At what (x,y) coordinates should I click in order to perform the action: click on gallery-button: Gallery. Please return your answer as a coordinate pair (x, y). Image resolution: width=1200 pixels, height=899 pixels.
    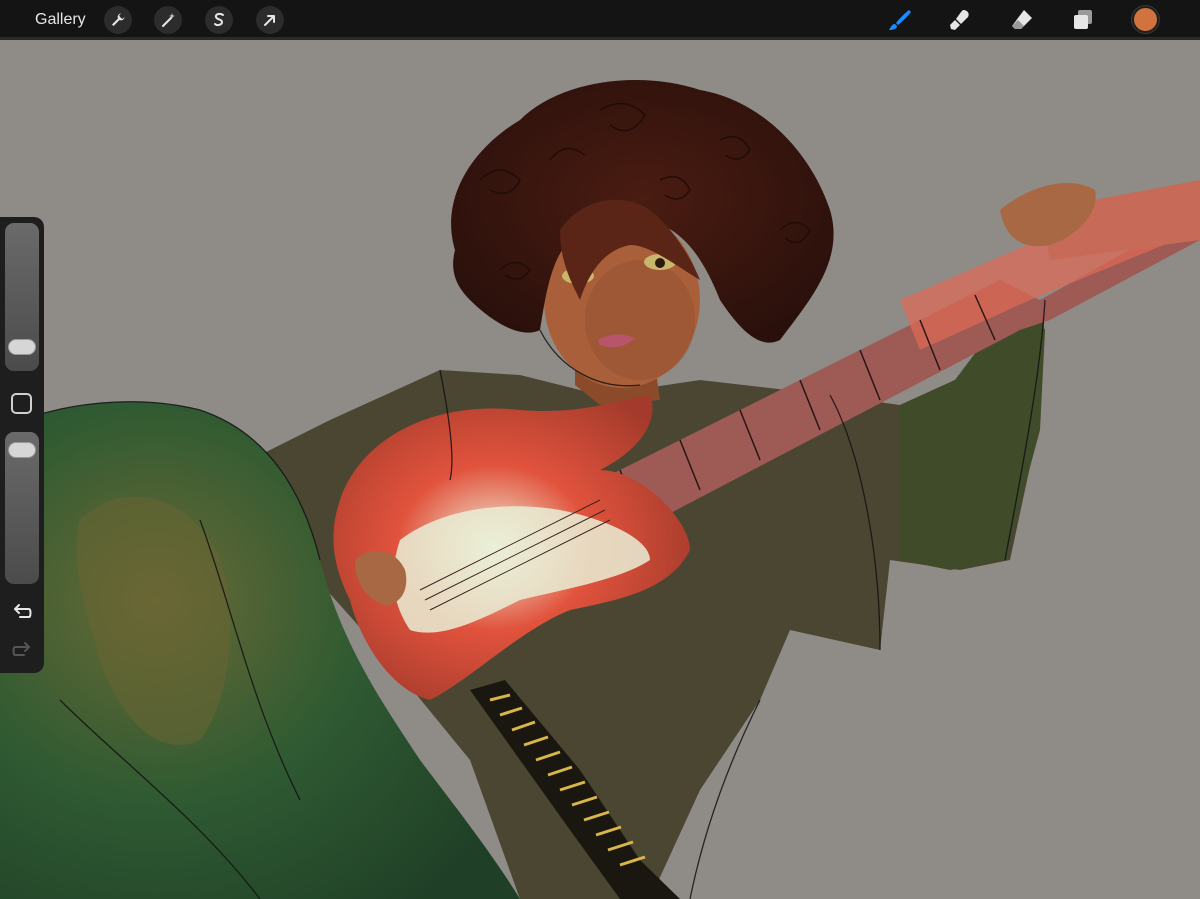
    Looking at the image, I should click on (60, 20).